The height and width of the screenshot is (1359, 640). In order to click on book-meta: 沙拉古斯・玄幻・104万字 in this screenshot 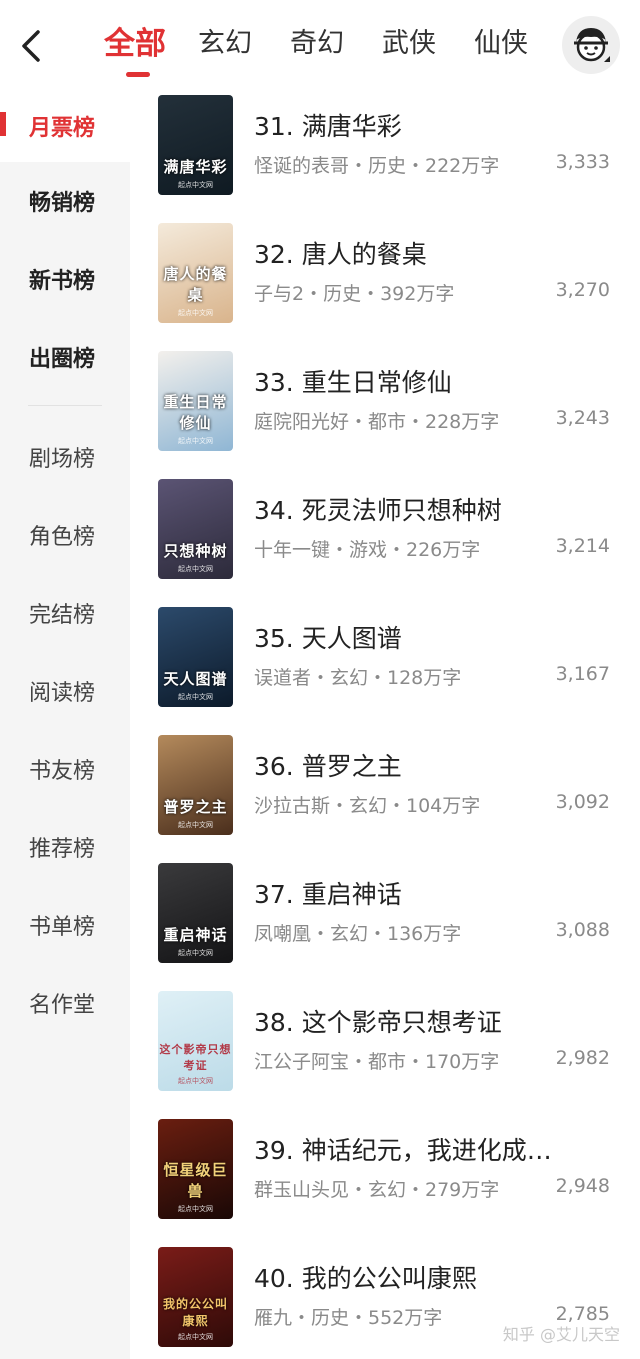, I will do `click(367, 806)`.